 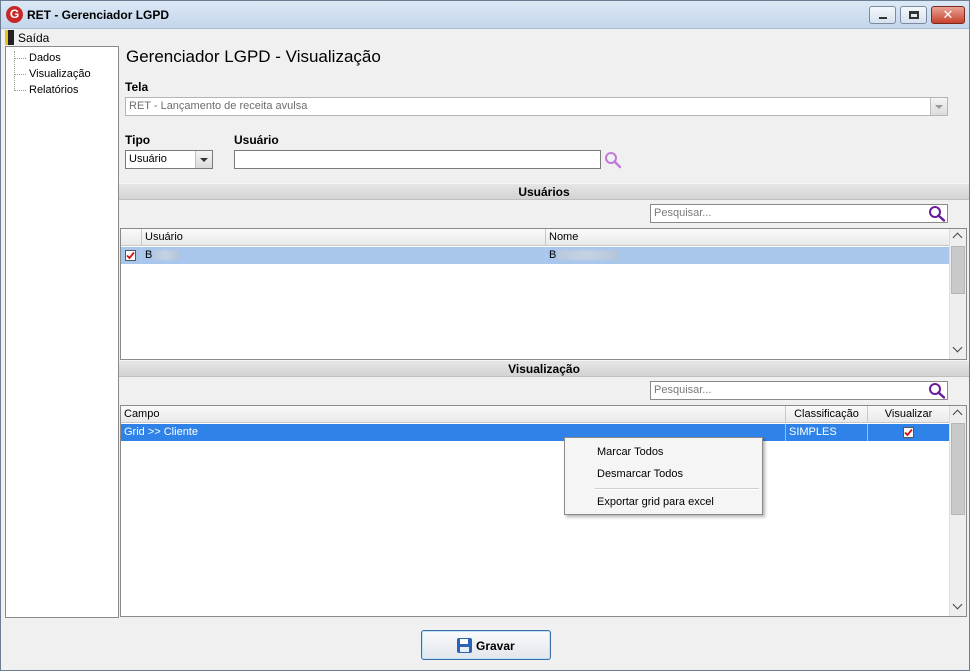 I want to click on menu-bar: Saída, so click(x=485, y=37).